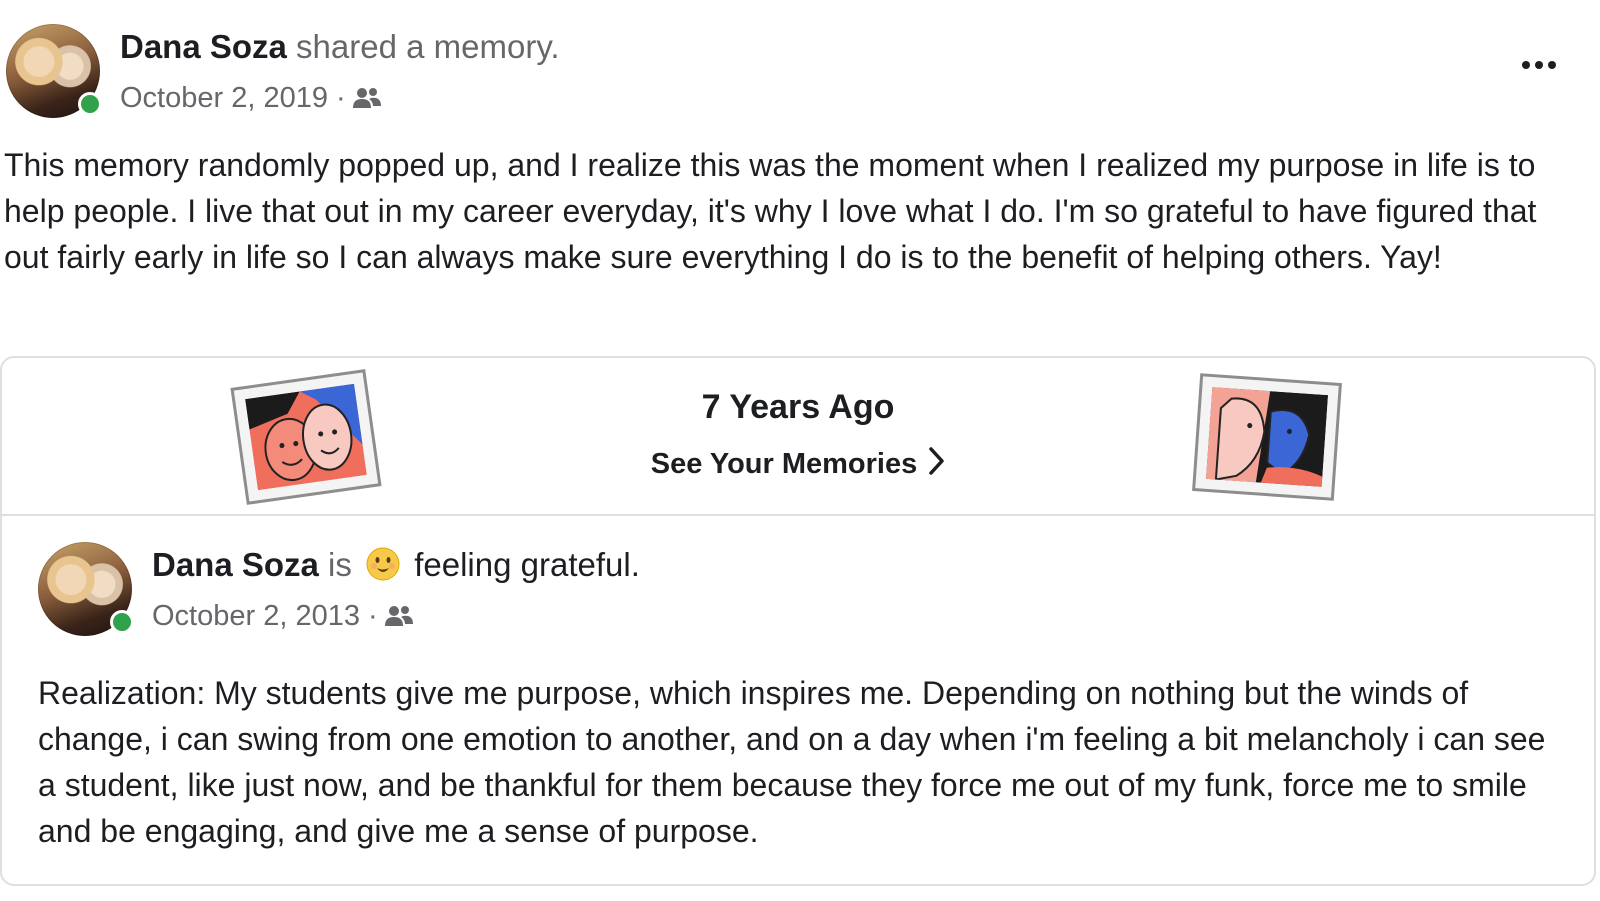 This screenshot has width=1600, height=901. What do you see at coordinates (86, 589) in the screenshot?
I see `original-author-avatar` at bounding box center [86, 589].